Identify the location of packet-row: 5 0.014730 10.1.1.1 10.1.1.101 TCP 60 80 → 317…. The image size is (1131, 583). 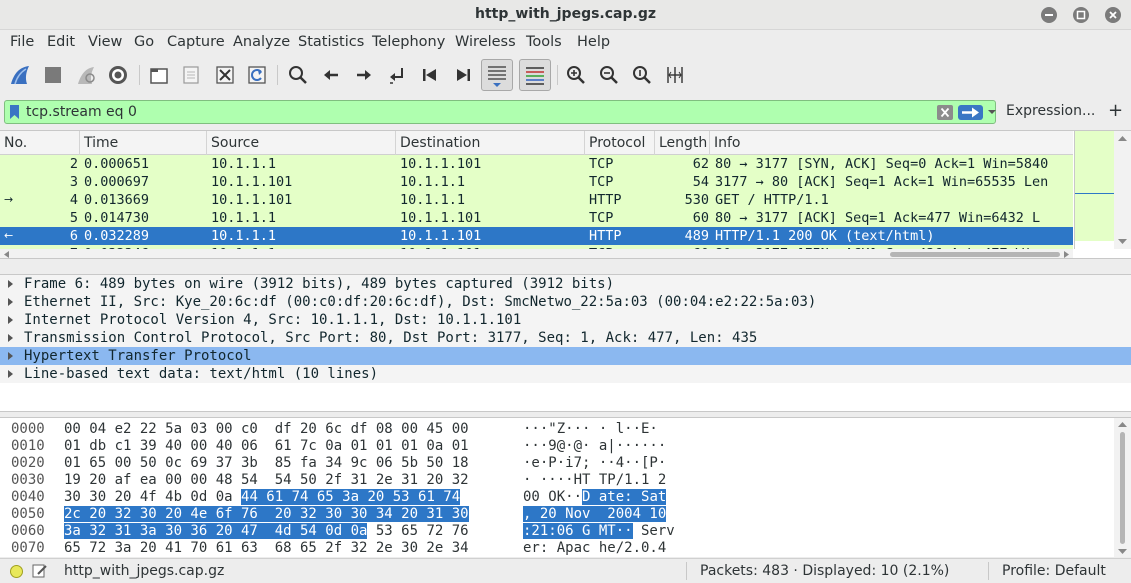
(536, 218).